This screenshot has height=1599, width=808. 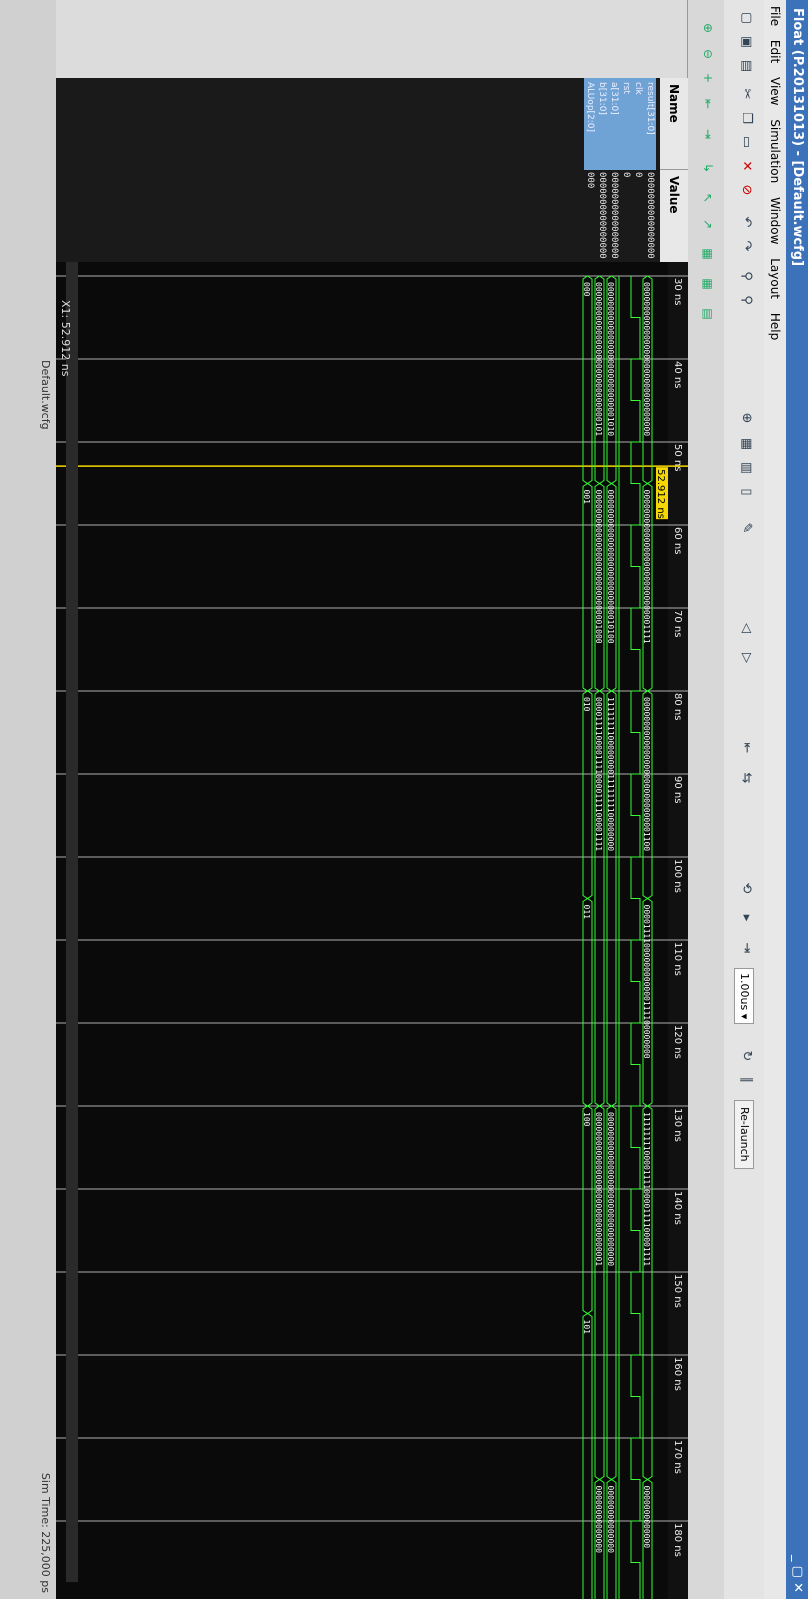 What do you see at coordinates (746, 468) in the screenshot?
I see `zoom-out-icon: ▥` at bounding box center [746, 468].